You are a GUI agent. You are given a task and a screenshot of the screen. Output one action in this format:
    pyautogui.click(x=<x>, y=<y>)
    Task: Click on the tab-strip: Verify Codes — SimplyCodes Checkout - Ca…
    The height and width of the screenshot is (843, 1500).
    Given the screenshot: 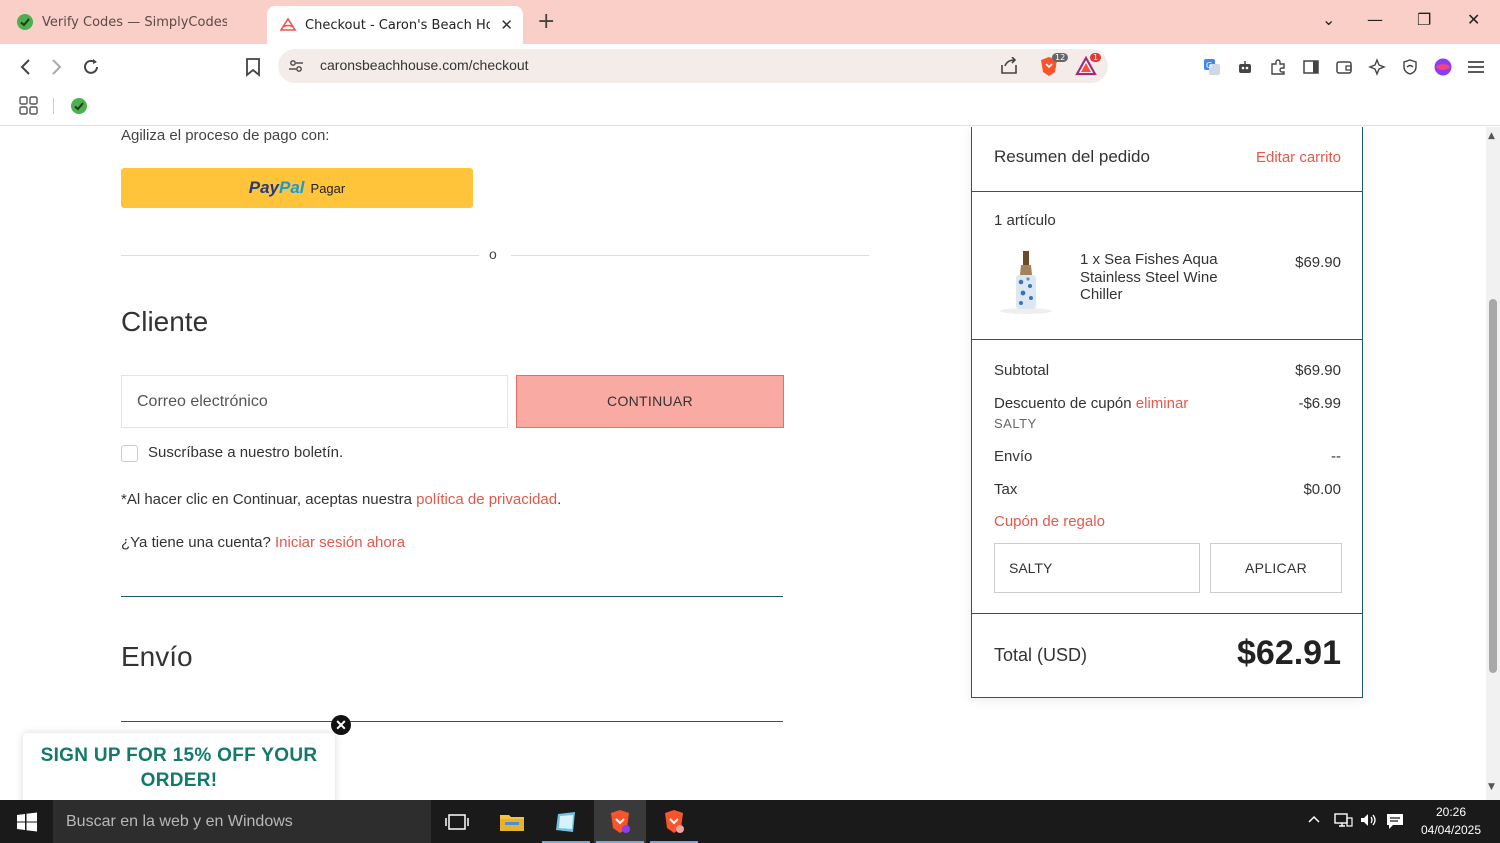 What is the action you would take?
    pyautogui.click(x=750, y=22)
    